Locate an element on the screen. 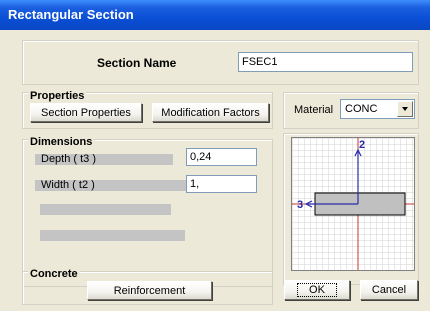  reinforcement-button: Reinforcement is located at coordinates (149, 290).